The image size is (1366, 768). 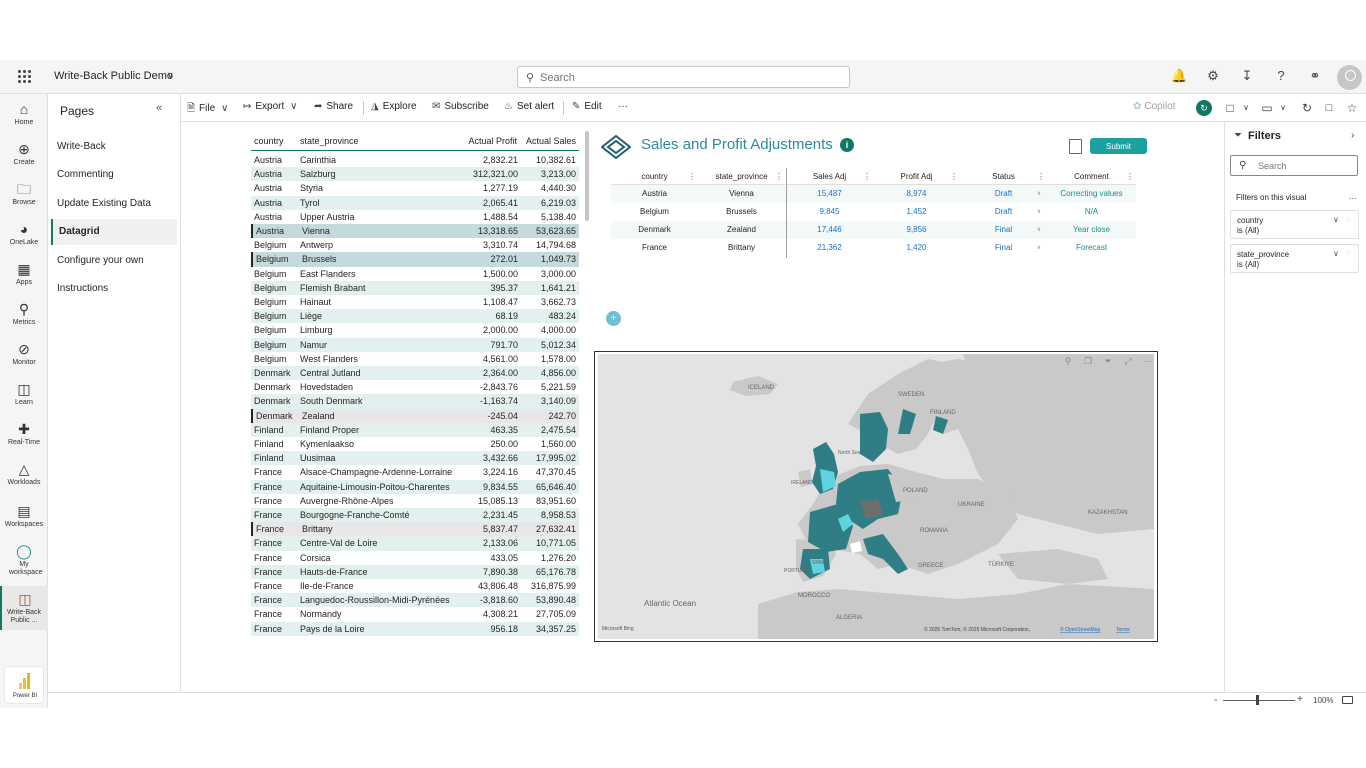 I want to click on table-row: France Pays de la Loire 956.18 34,357.25, so click(x=415, y=628).